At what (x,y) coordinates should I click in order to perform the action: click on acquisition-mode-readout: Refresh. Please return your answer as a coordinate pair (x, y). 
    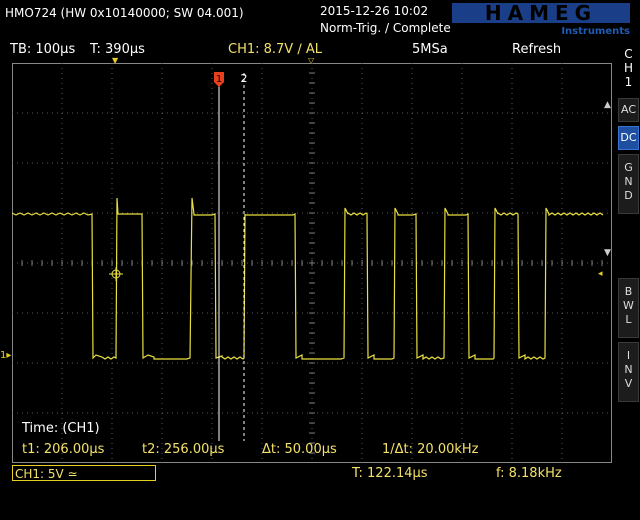
    Looking at the image, I should click on (536, 50).